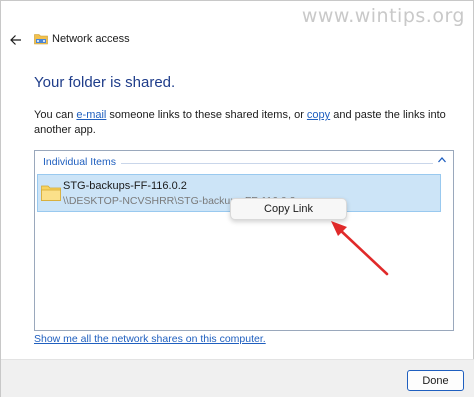  What do you see at coordinates (91, 115) in the screenshot?
I see `email-link: e-mail` at bounding box center [91, 115].